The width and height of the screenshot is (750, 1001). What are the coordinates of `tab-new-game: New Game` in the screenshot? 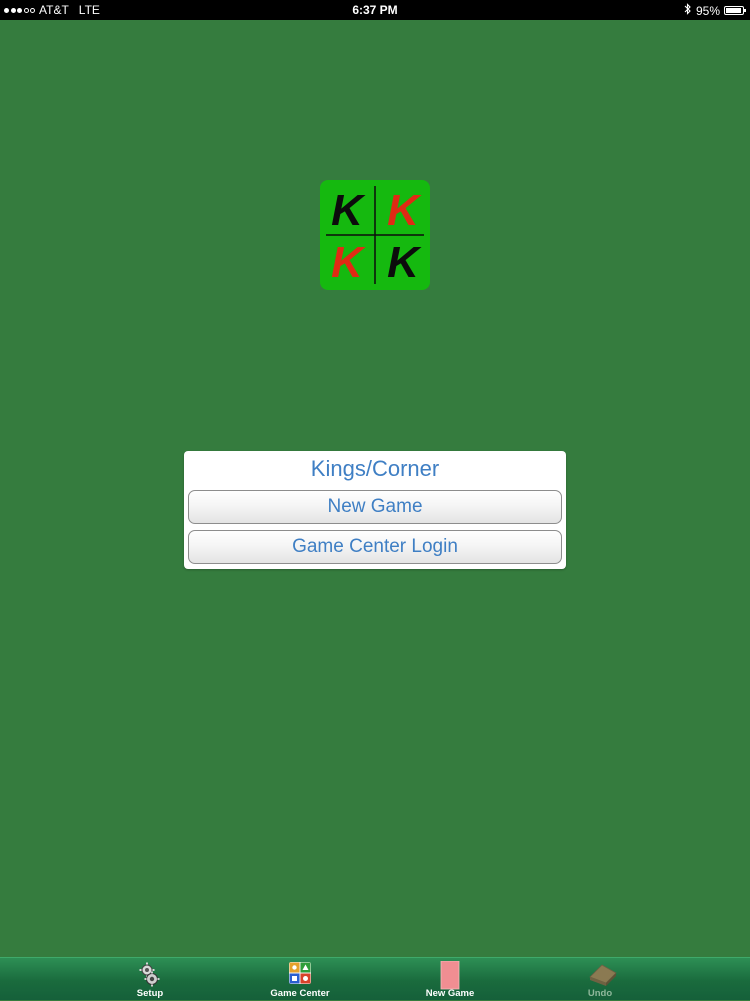 It's located at (450, 979).